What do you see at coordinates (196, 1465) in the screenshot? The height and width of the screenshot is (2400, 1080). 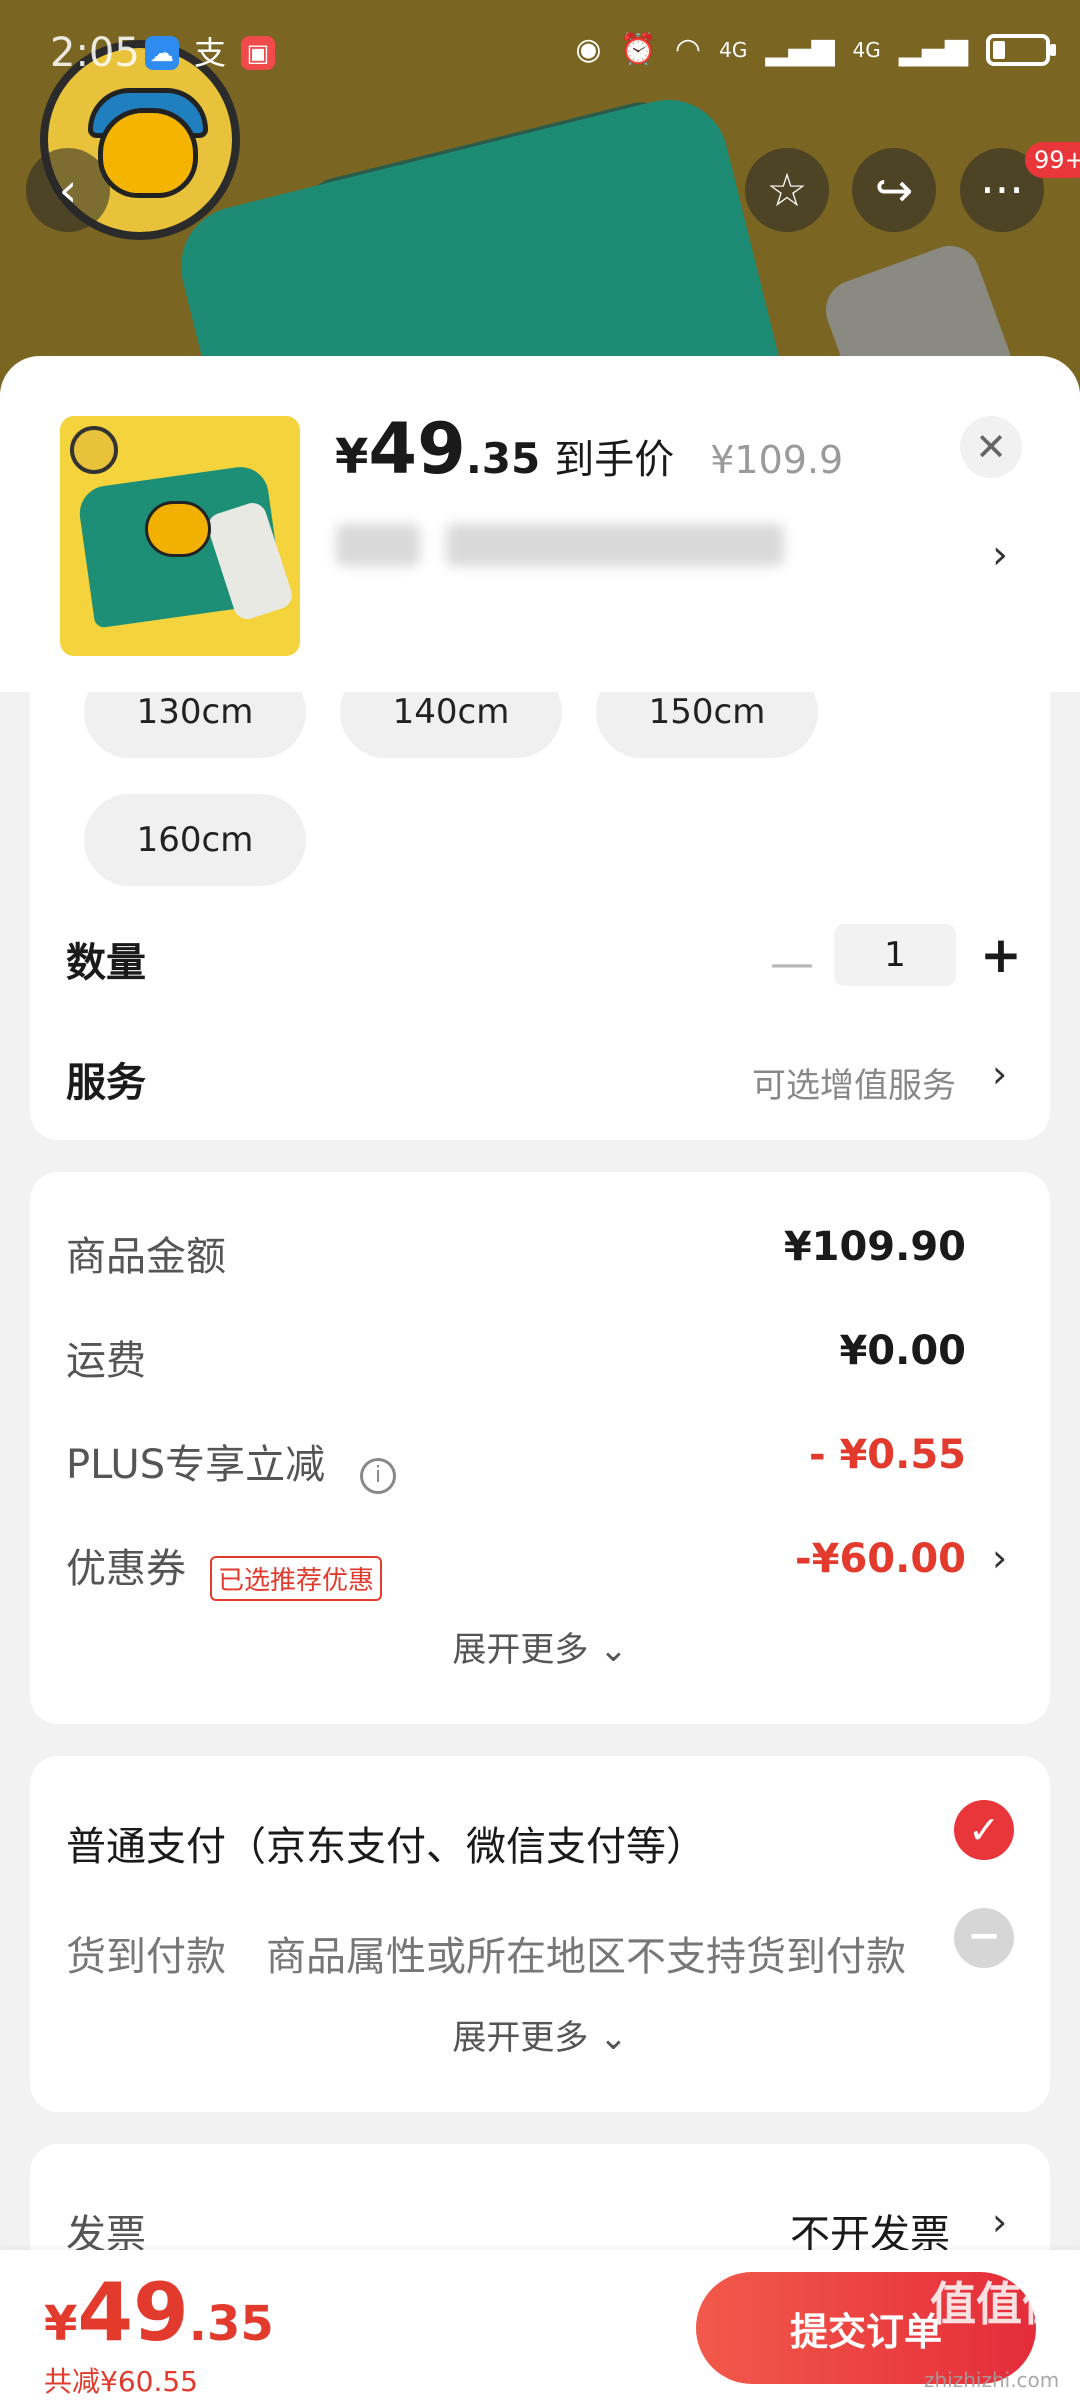 I see `plus-discount-label: PLUS专享立减` at bounding box center [196, 1465].